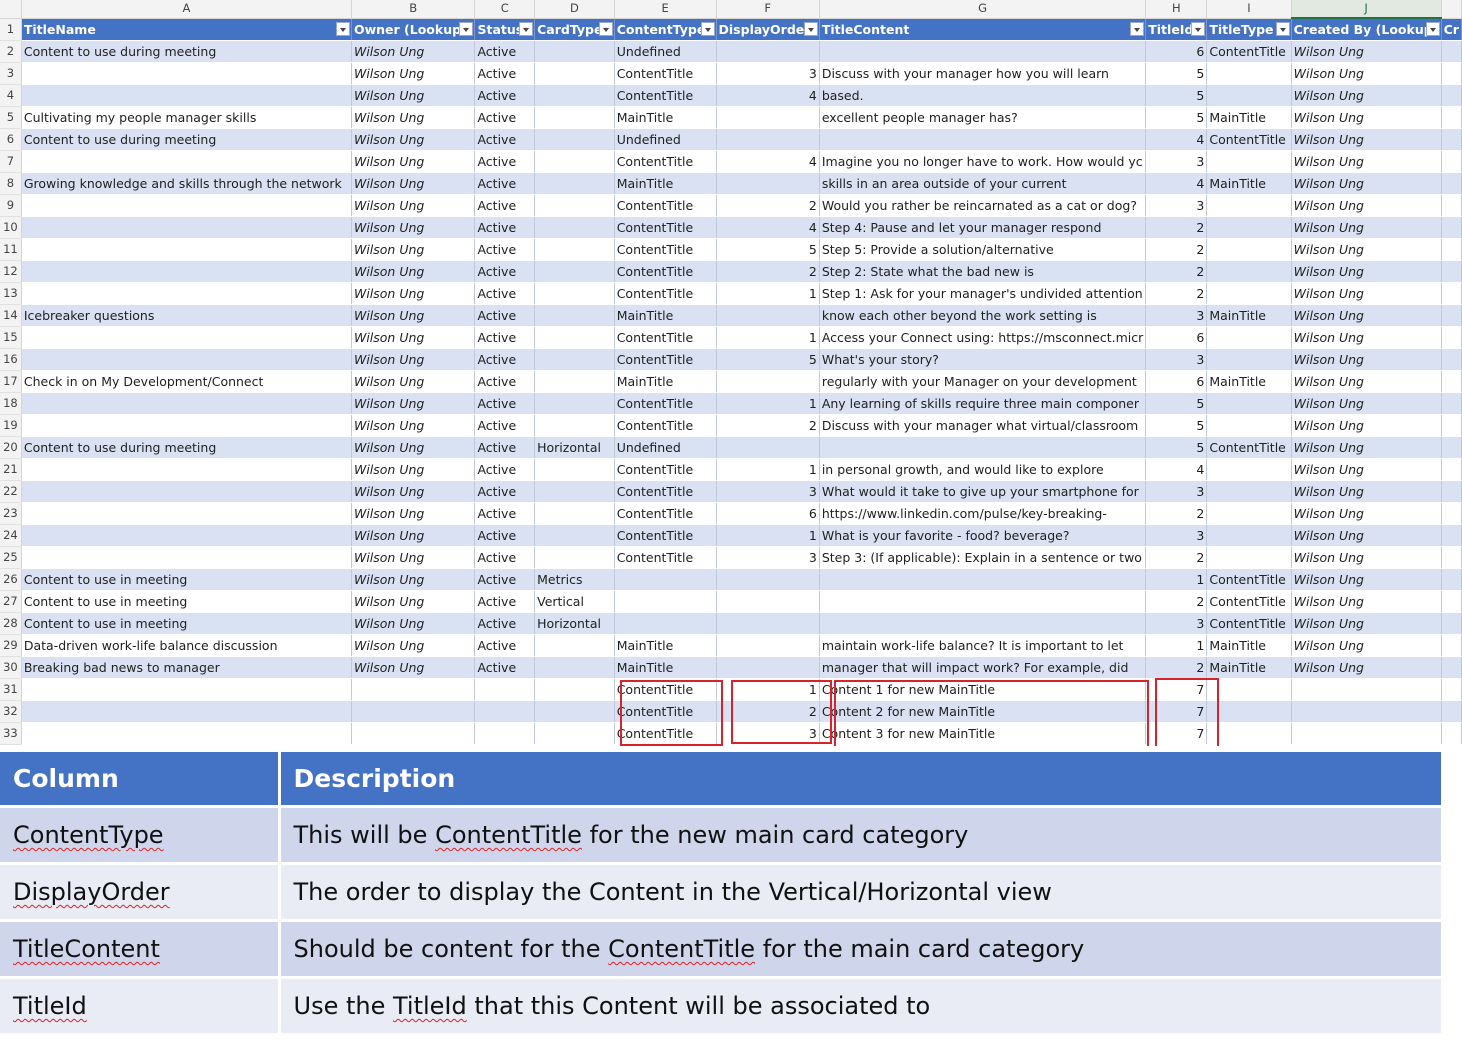  Describe the element at coordinates (413, 689) in the screenshot. I see `cell-b` at that location.